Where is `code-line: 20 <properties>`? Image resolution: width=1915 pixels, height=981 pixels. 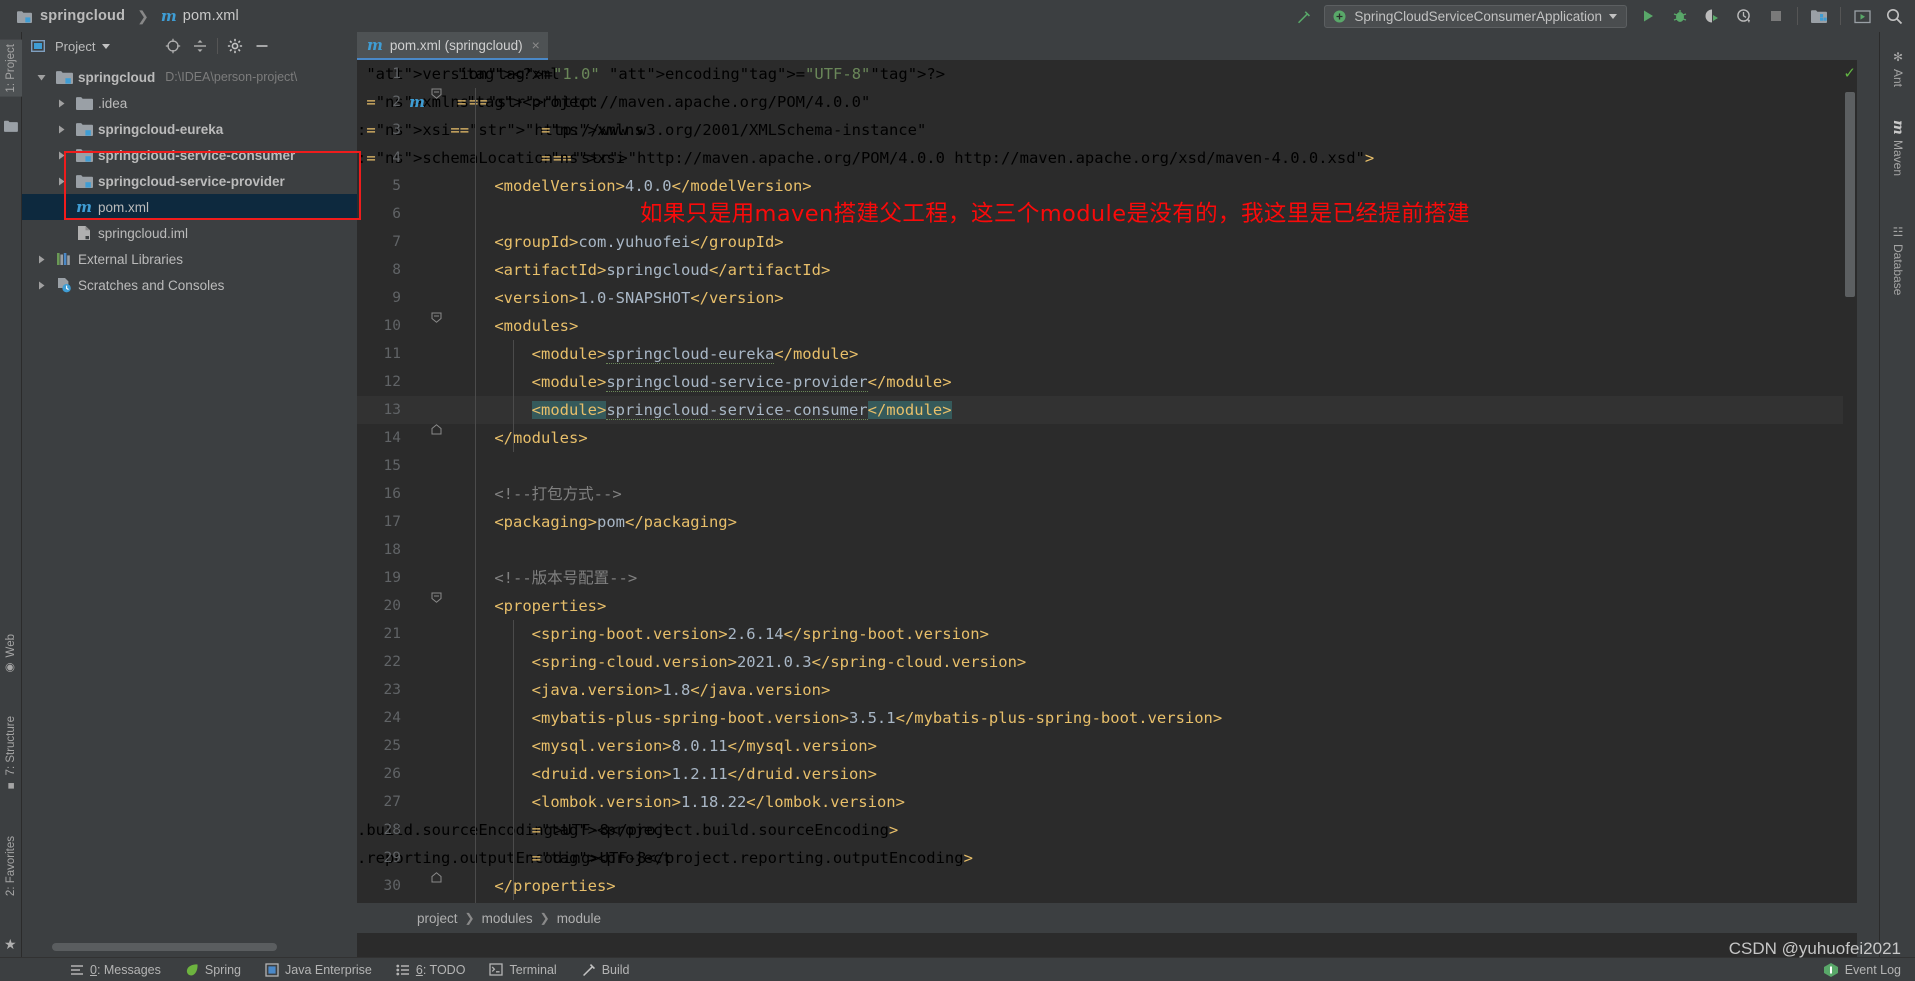 code-line: 20 <properties> is located at coordinates (1107, 606).